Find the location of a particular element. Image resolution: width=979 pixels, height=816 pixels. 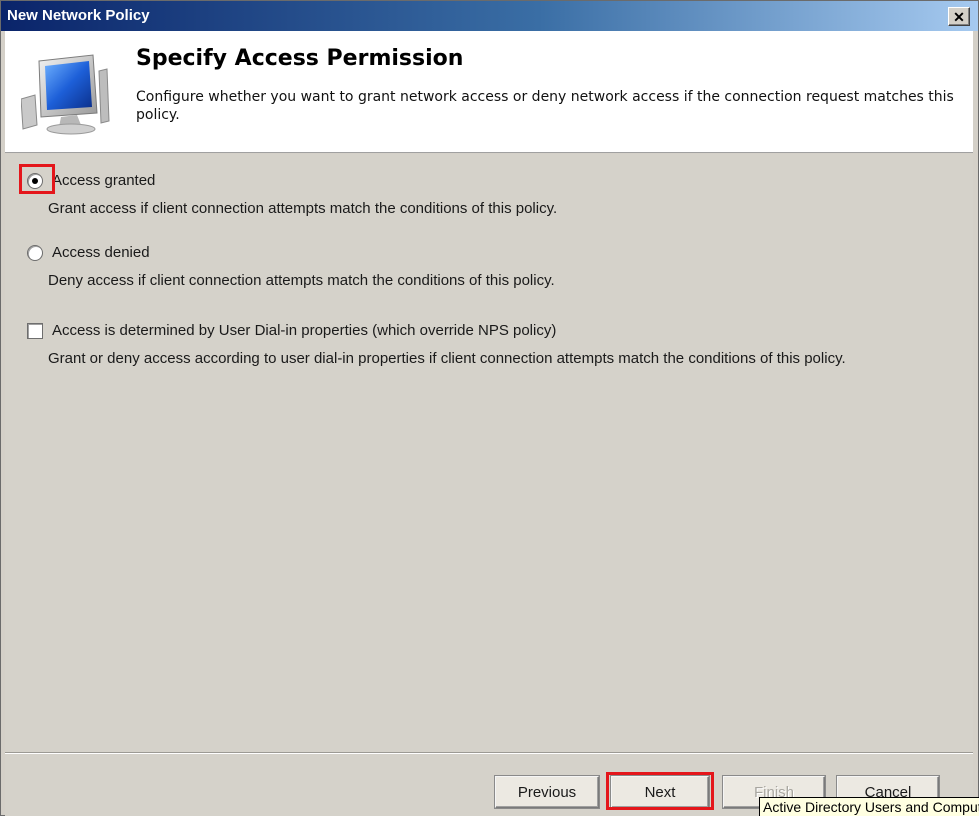

dialin-properties-checkbox is located at coordinates (35, 331).